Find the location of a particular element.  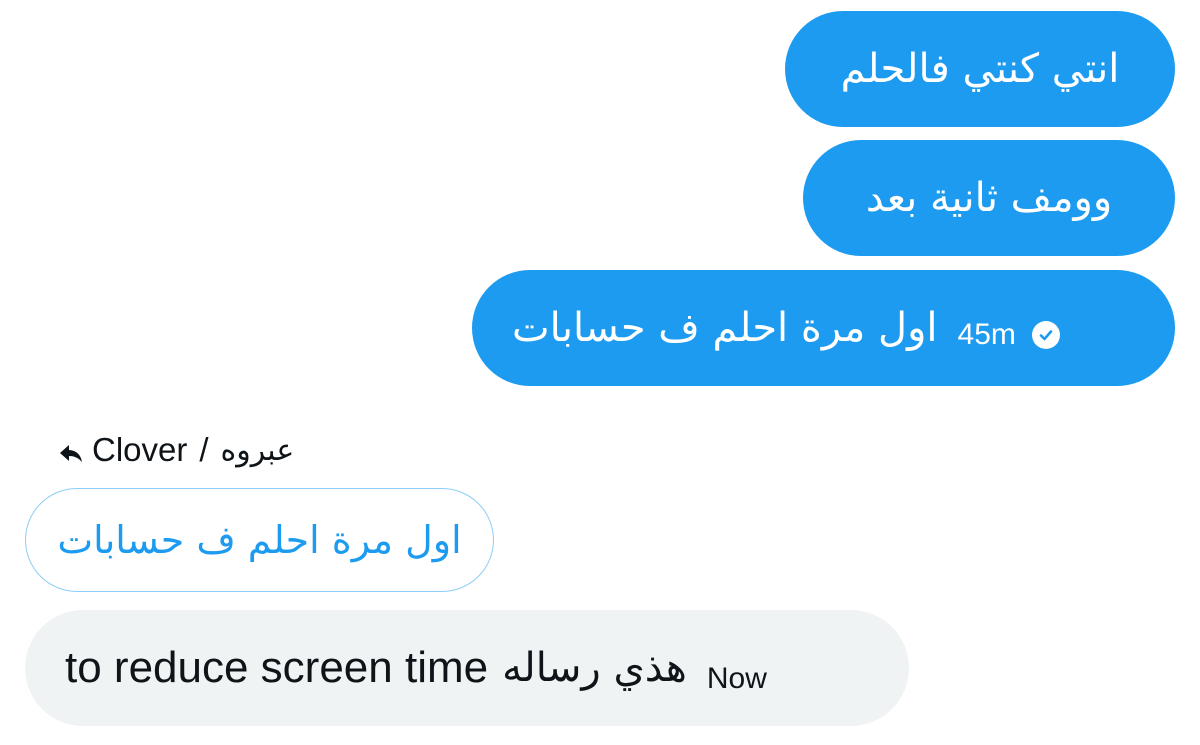

message-timestamp: Now is located at coordinates (736, 678).